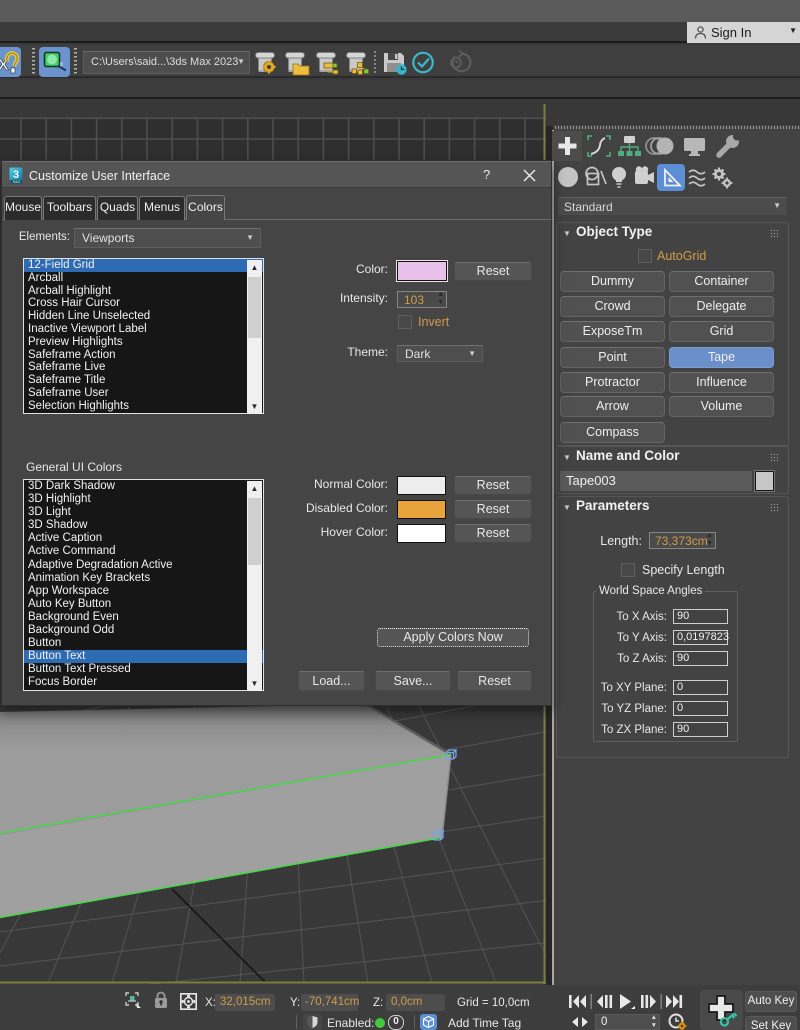  What do you see at coordinates (16, 175) in the screenshot?
I see `svg-text: 3` at bounding box center [16, 175].